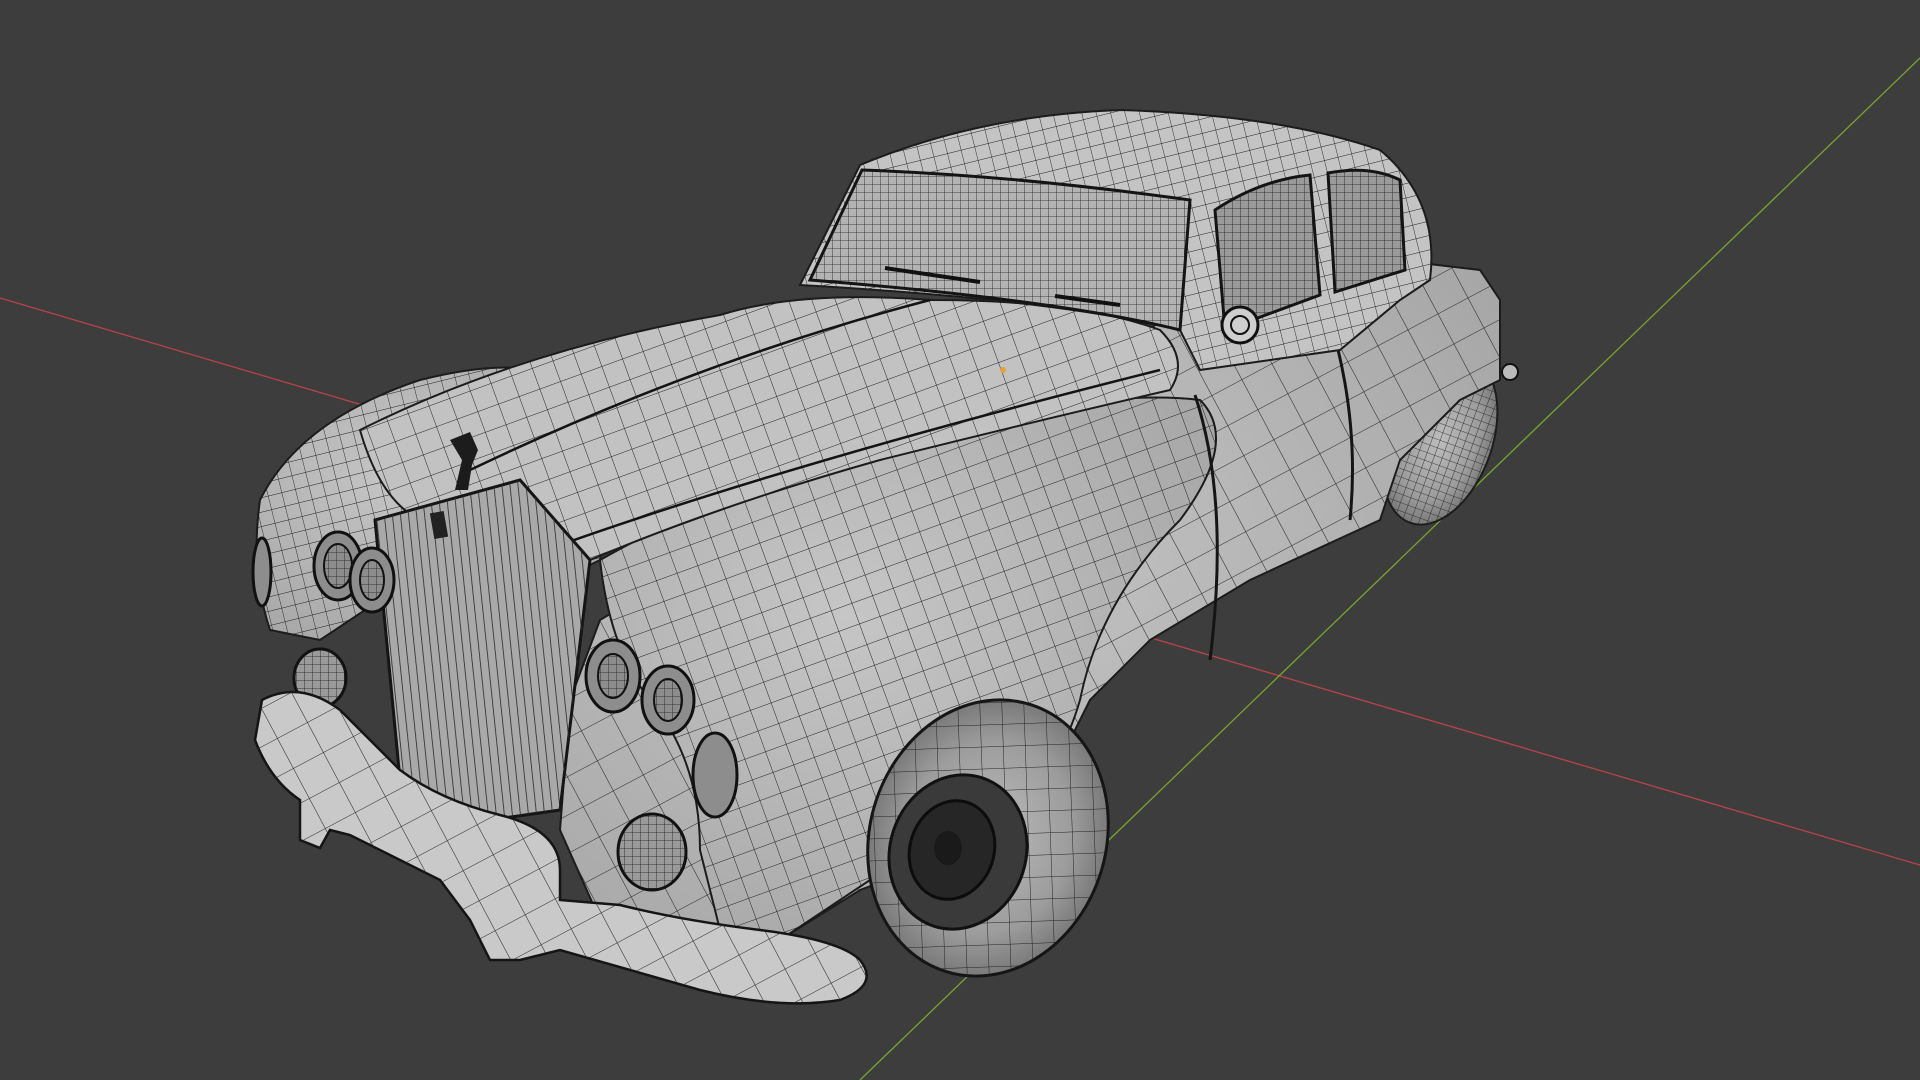 The height and width of the screenshot is (1080, 1920). I want to click on side-indicator-right, so click(715, 775).